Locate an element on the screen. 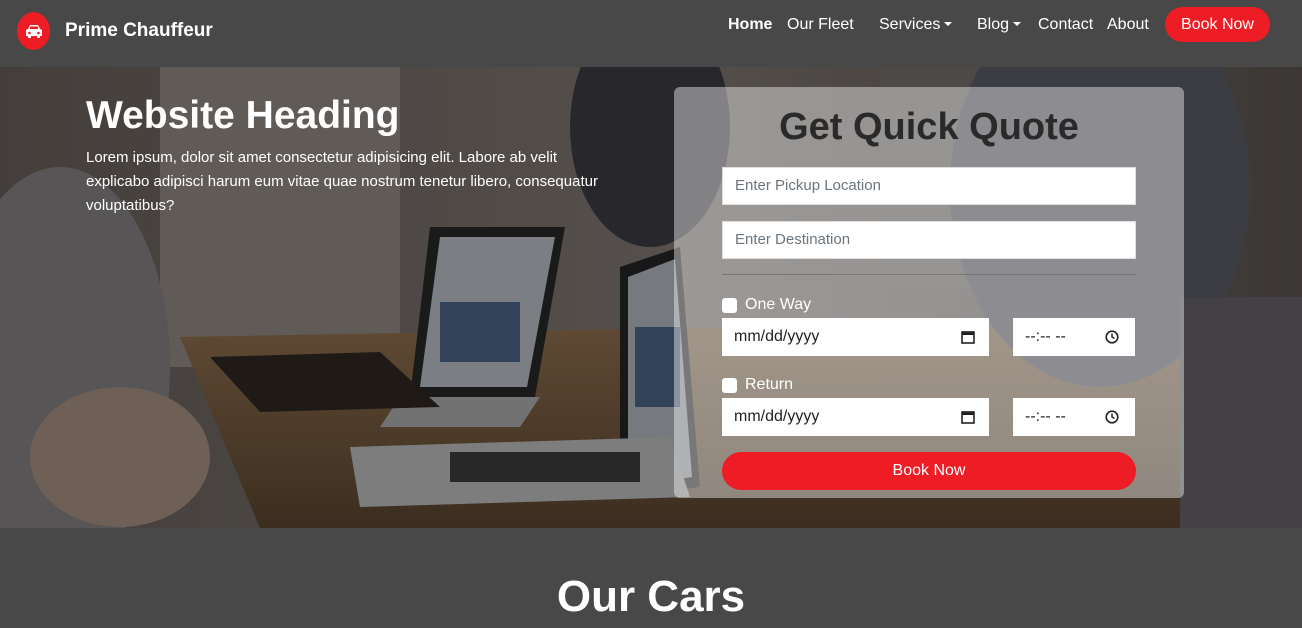  hero-heading: Website Heading is located at coordinates (243, 115).